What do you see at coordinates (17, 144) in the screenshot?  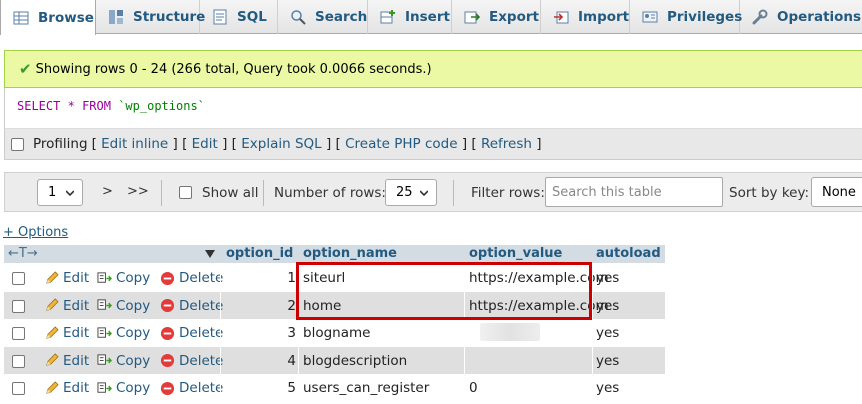 I see `profiling-checkbox` at bounding box center [17, 144].